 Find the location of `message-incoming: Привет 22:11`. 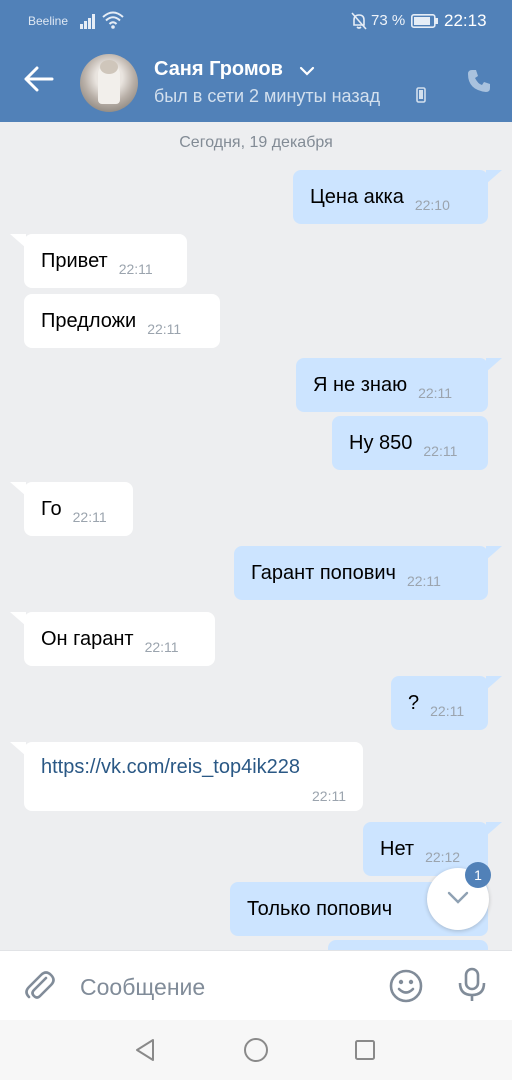

message-incoming: Привет 22:11 is located at coordinates (98, 261).